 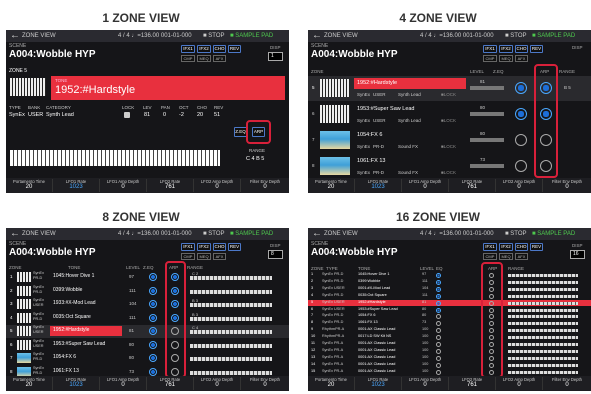 What do you see at coordinates (449, 358) in the screenshot?
I see `zone-row-13: 13 SynEx PR-A 0001:AX Classic Lead 100` at bounding box center [449, 358].